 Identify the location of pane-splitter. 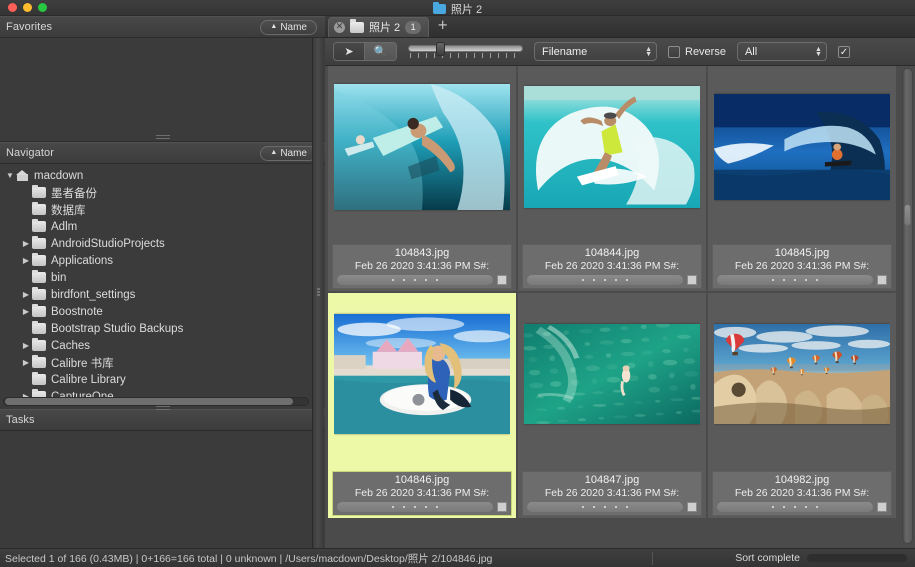
(318, 293).